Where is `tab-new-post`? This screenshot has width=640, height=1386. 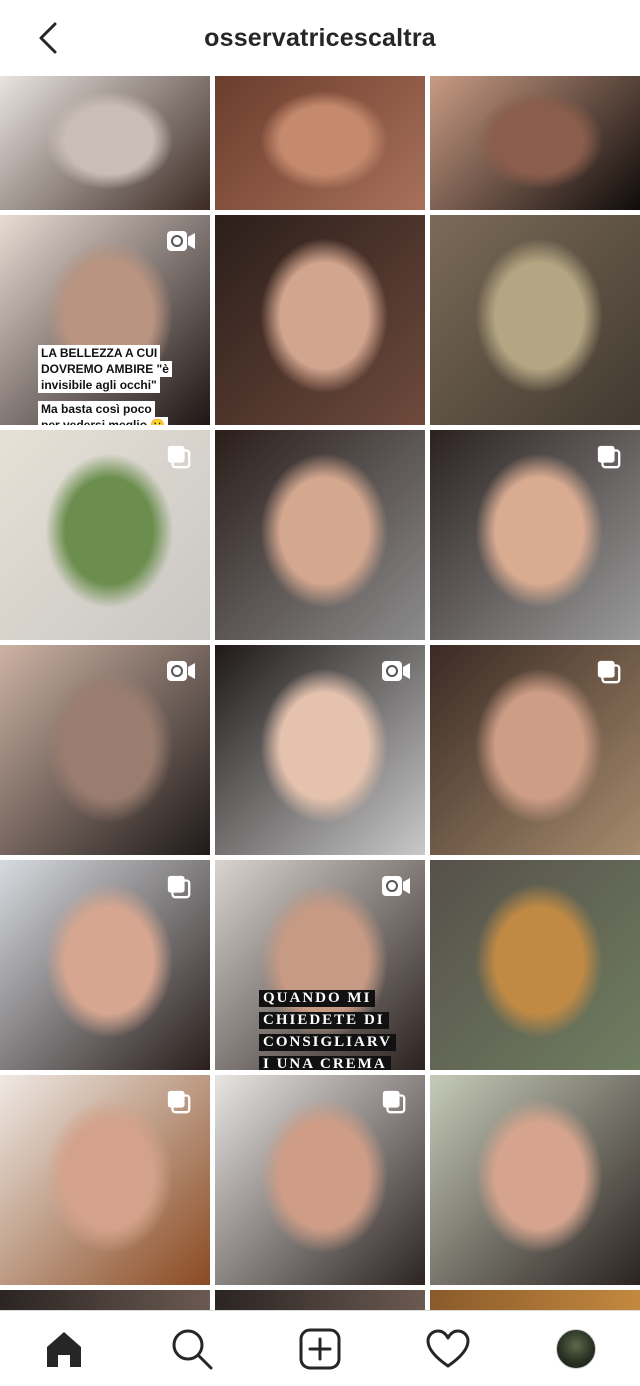 tab-new-post is located at coordinates (320, 1349).